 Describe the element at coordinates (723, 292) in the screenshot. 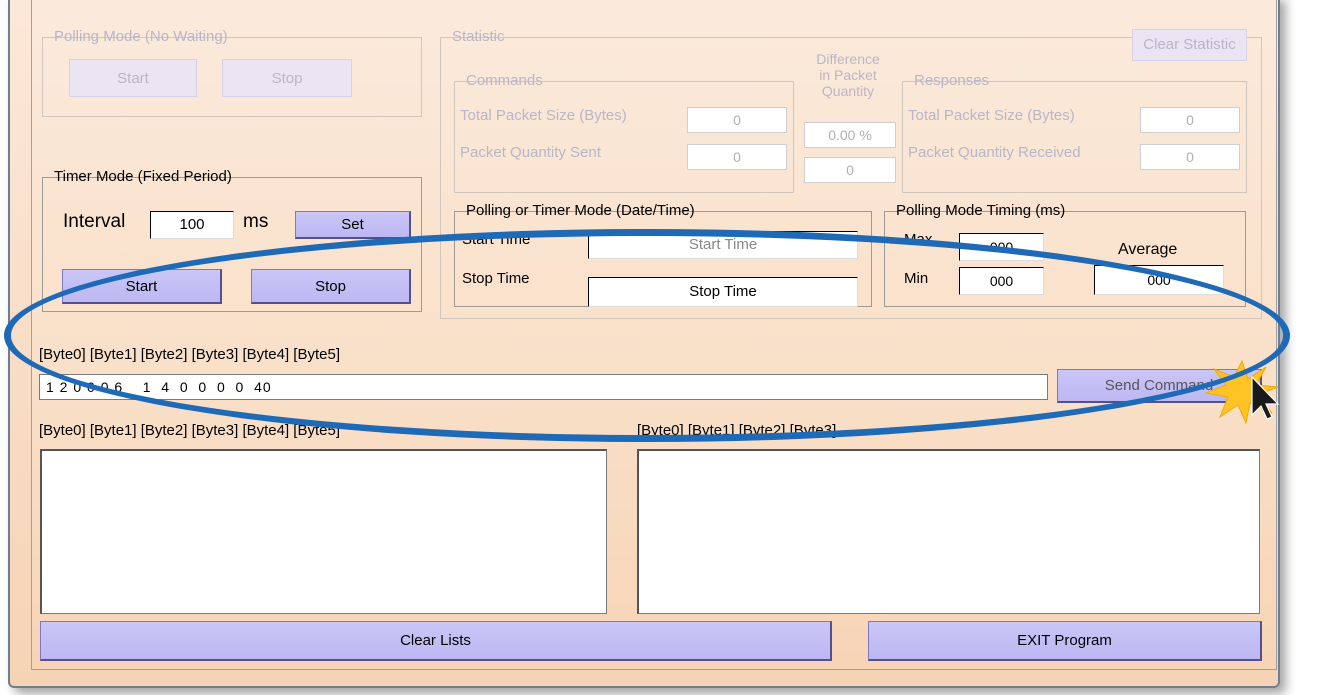

I see `stop-time-value: Stop Time` at that location.